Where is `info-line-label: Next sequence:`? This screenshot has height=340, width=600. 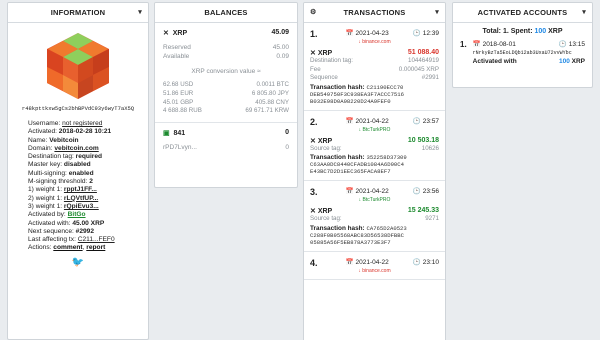
info-line-label: Next sequence: is located at coordinates (52, 231).